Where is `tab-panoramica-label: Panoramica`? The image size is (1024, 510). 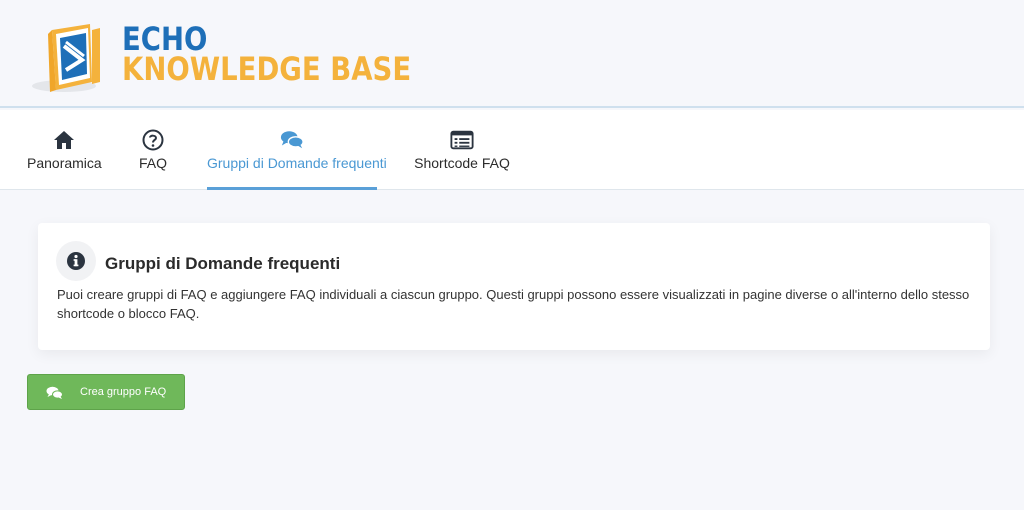 tab-panoramica-label: Panoramica is located at coordinates (64, 163).